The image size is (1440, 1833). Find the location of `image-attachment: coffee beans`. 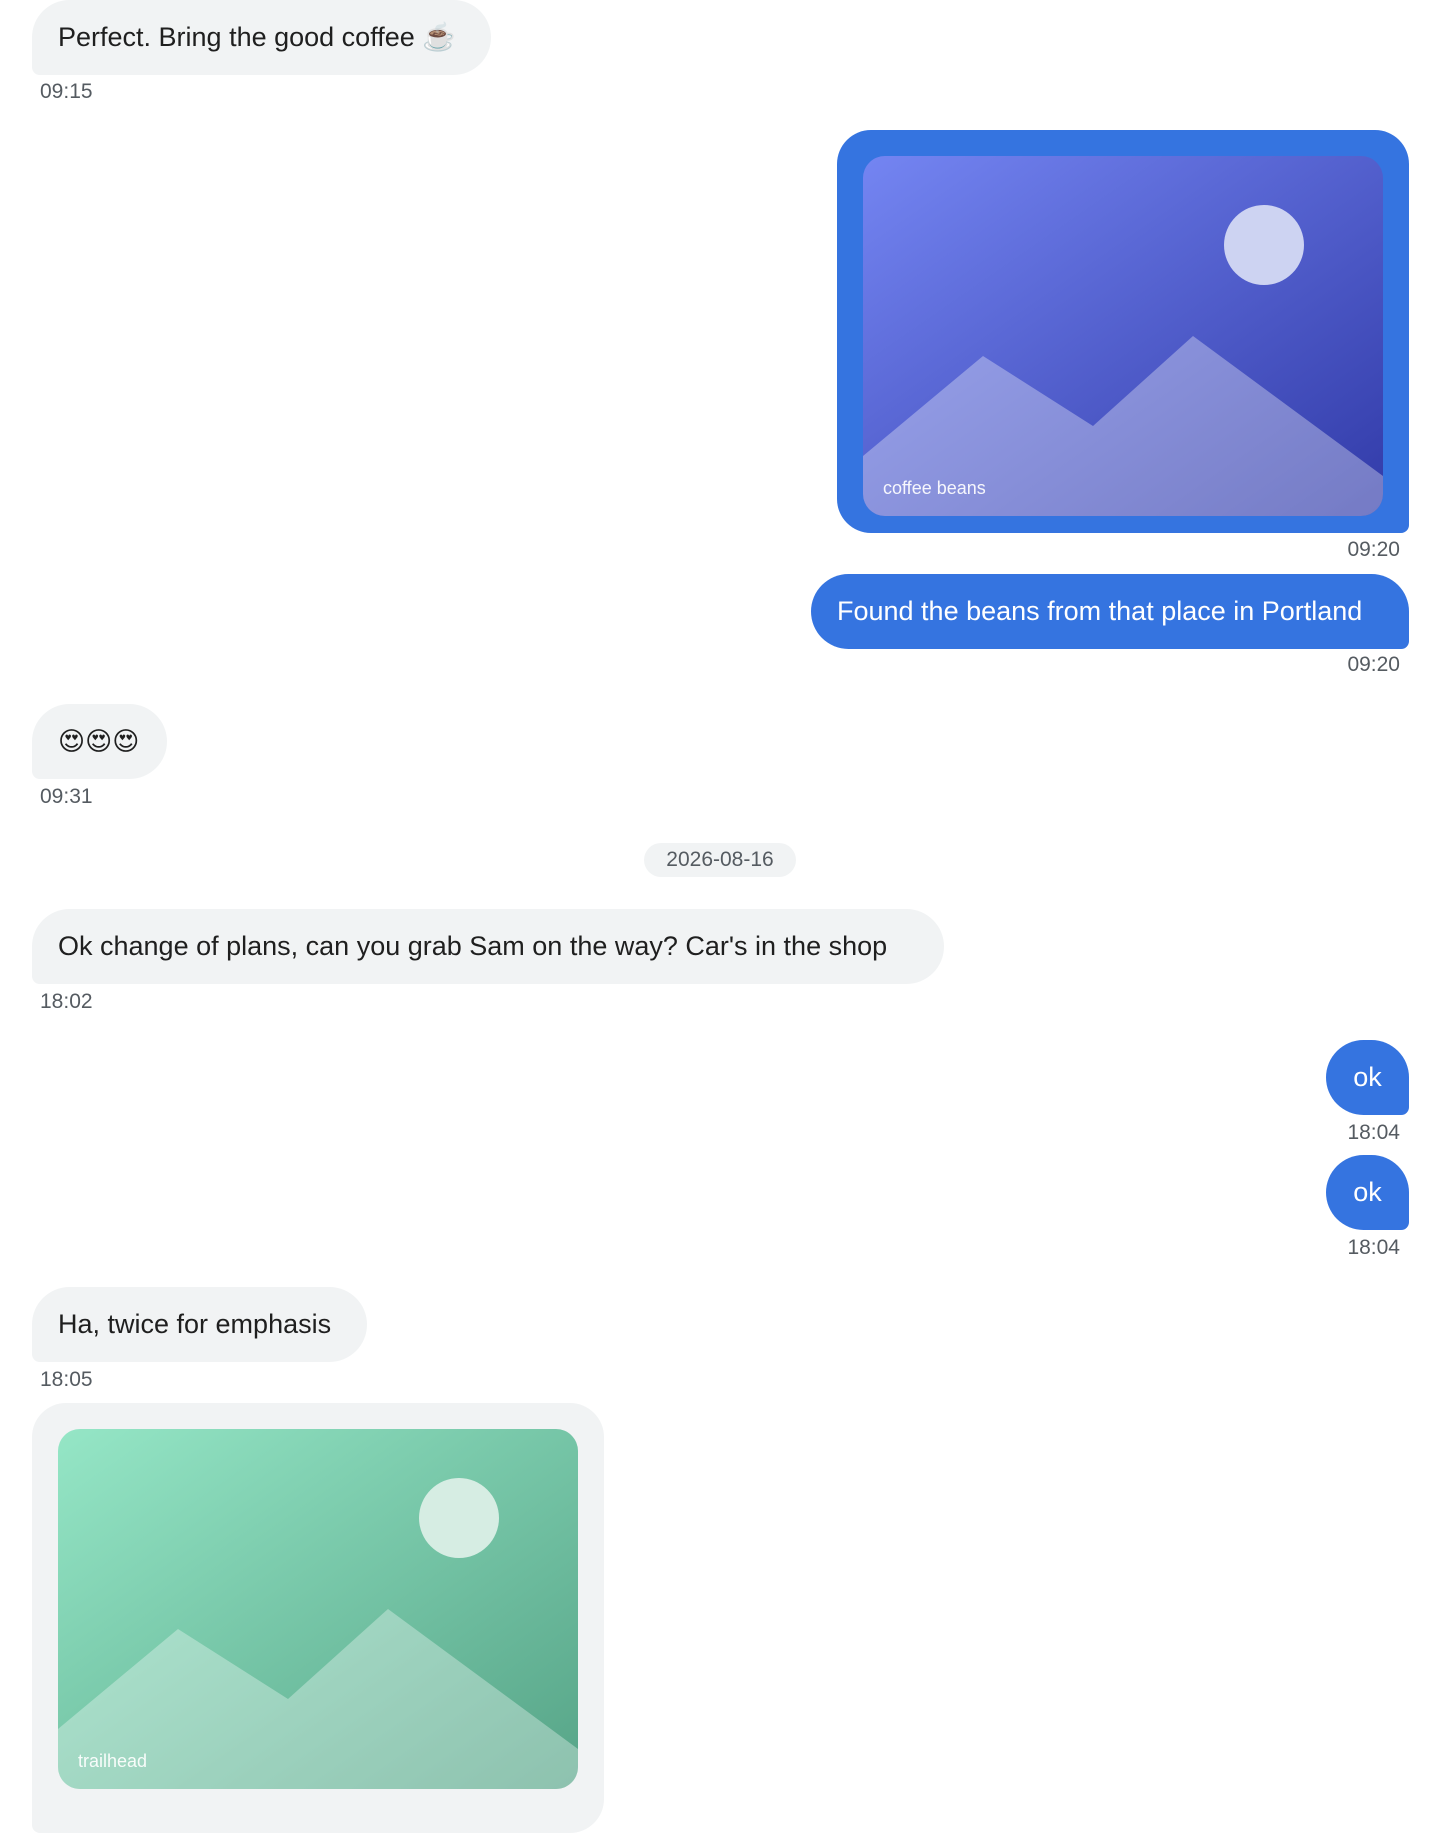

image-attachment: coffee beans is located at coordinates (1123, 336).